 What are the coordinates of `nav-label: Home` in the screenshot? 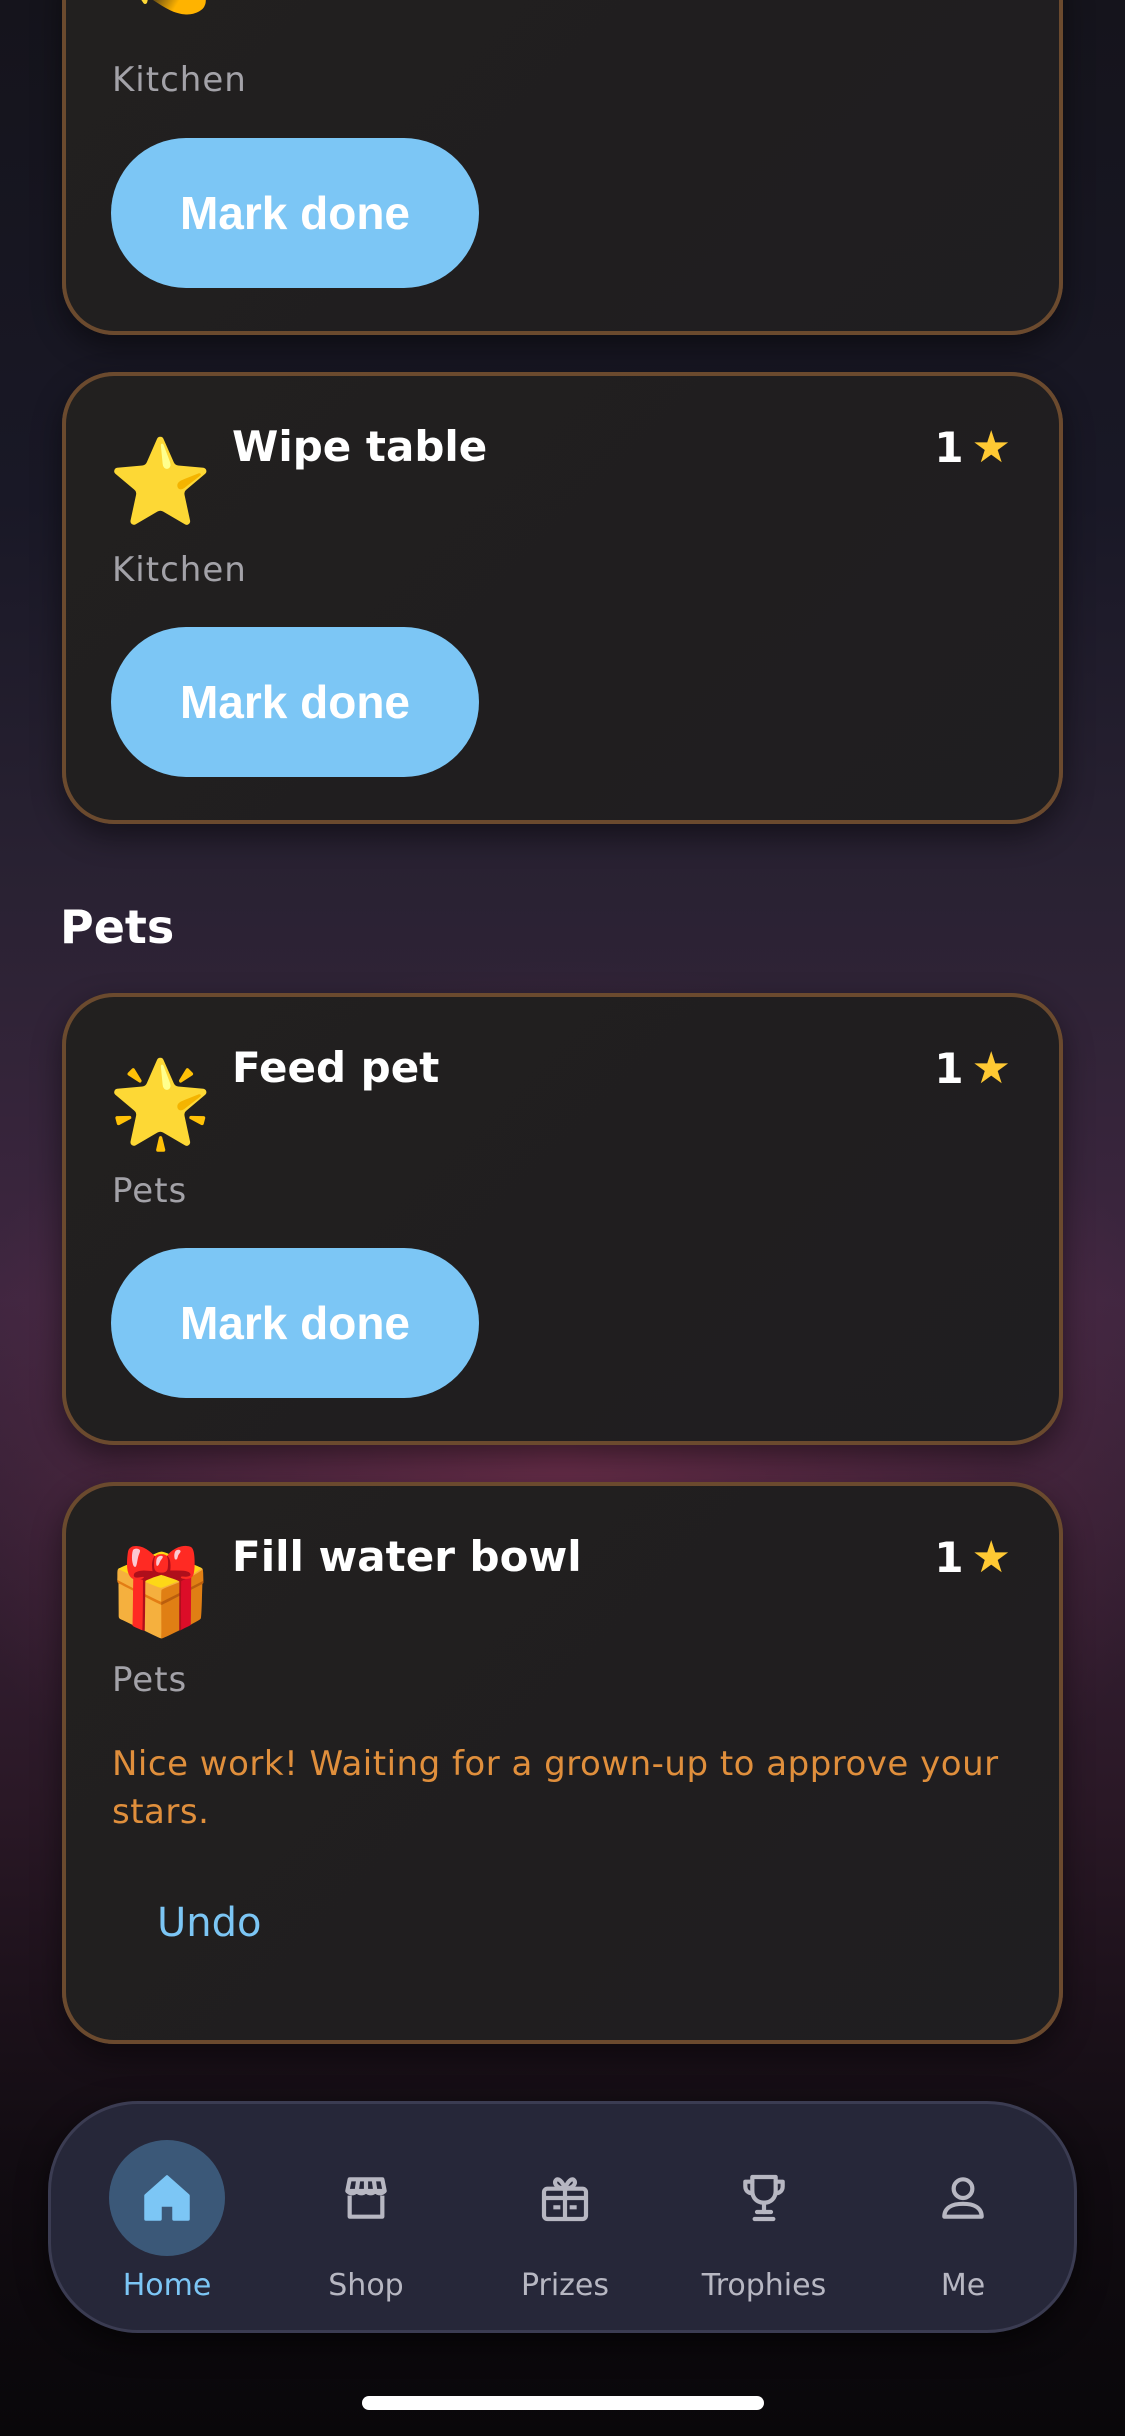 It's located at (167, 2285).